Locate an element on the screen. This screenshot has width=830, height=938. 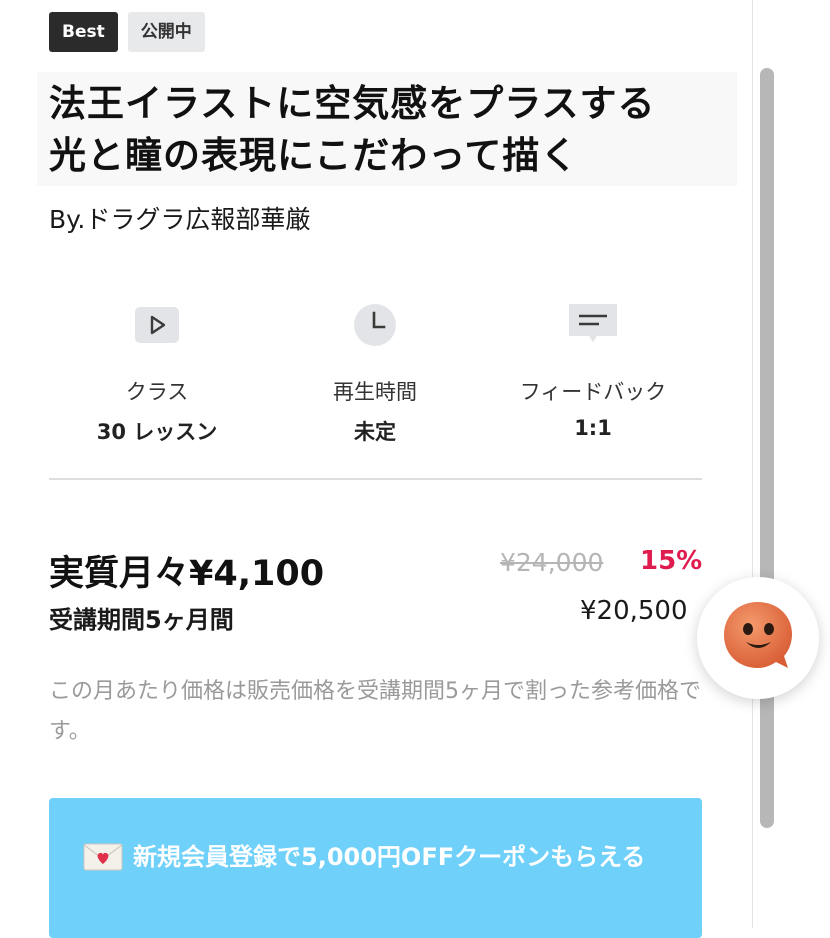
badge-row: Best 公開中 is located at coordinates (127, 32).